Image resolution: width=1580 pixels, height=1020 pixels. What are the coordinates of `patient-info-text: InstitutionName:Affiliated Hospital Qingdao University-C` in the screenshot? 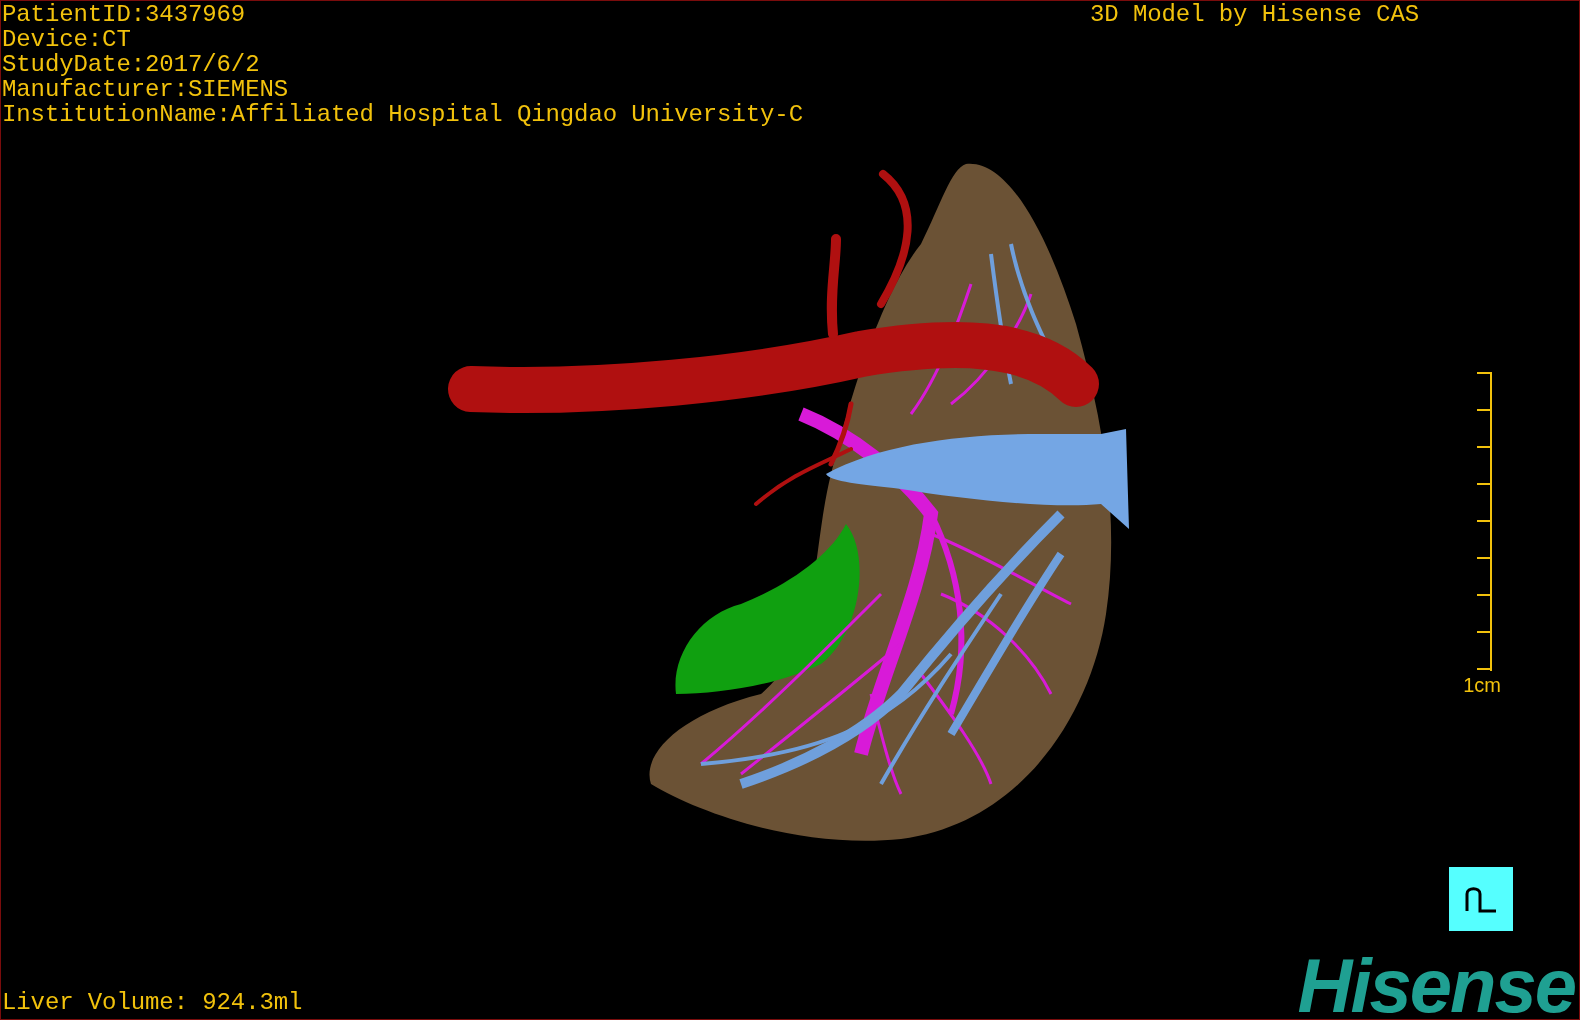 It's located at (402, 114).